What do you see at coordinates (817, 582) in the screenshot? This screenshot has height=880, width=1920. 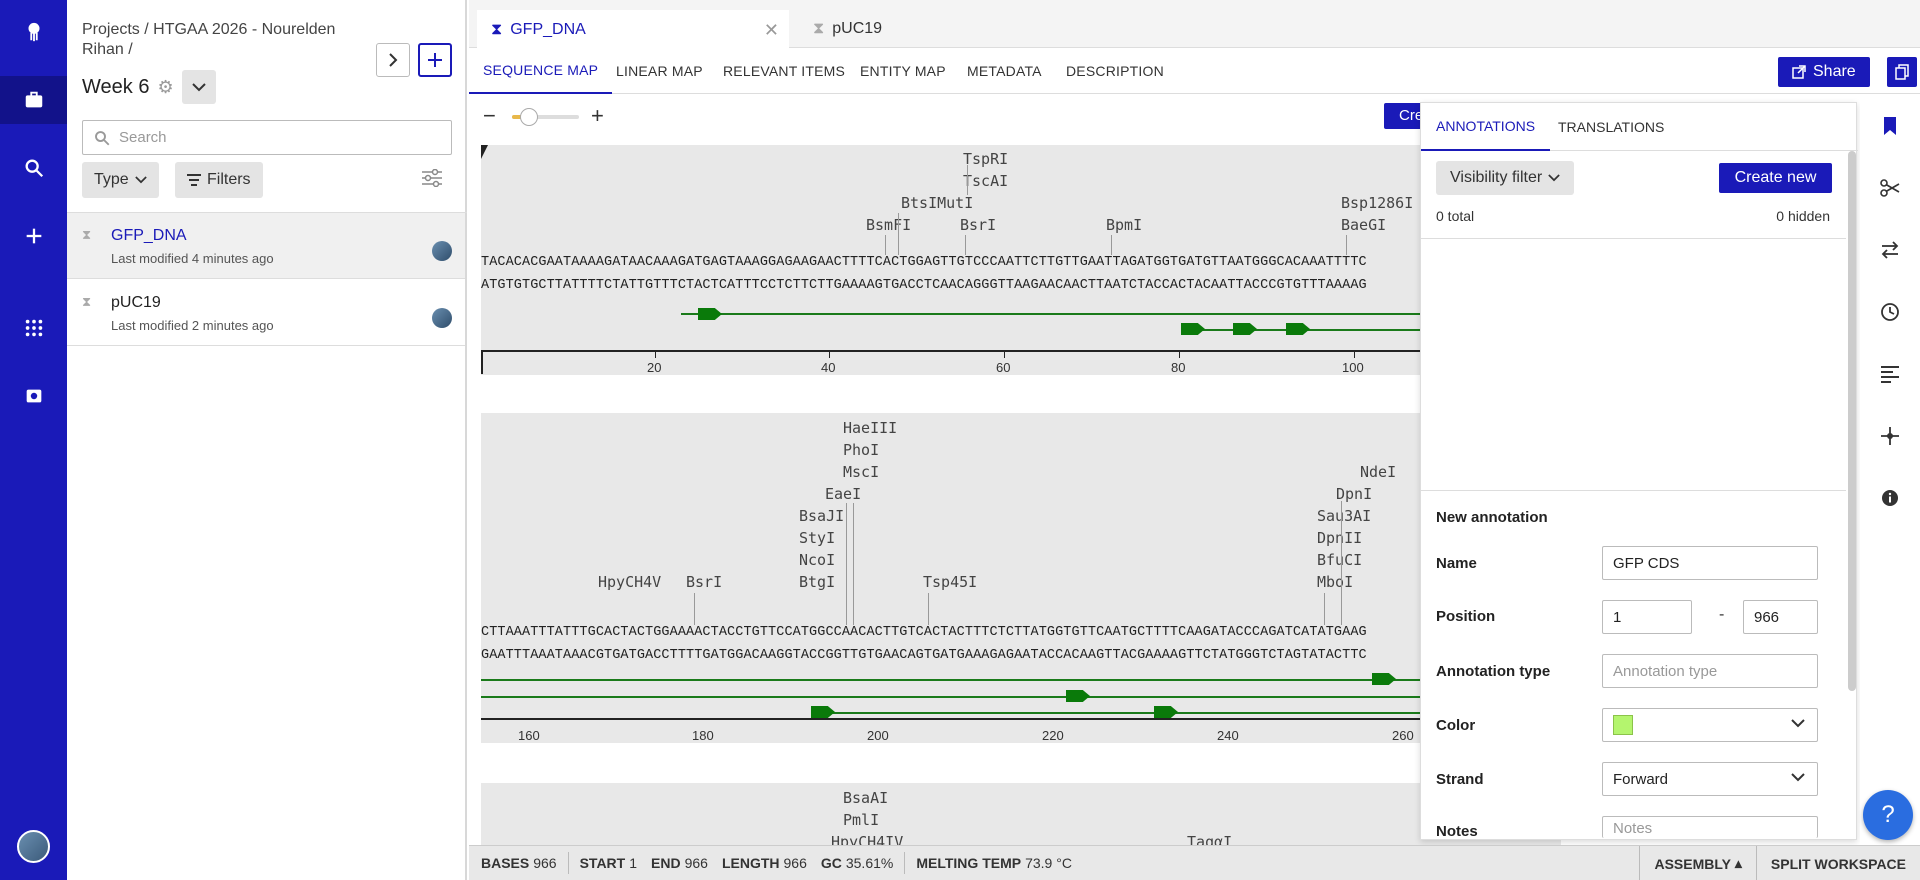 I see `enzyme-label: BtgI` at bounding box center [817, 582].